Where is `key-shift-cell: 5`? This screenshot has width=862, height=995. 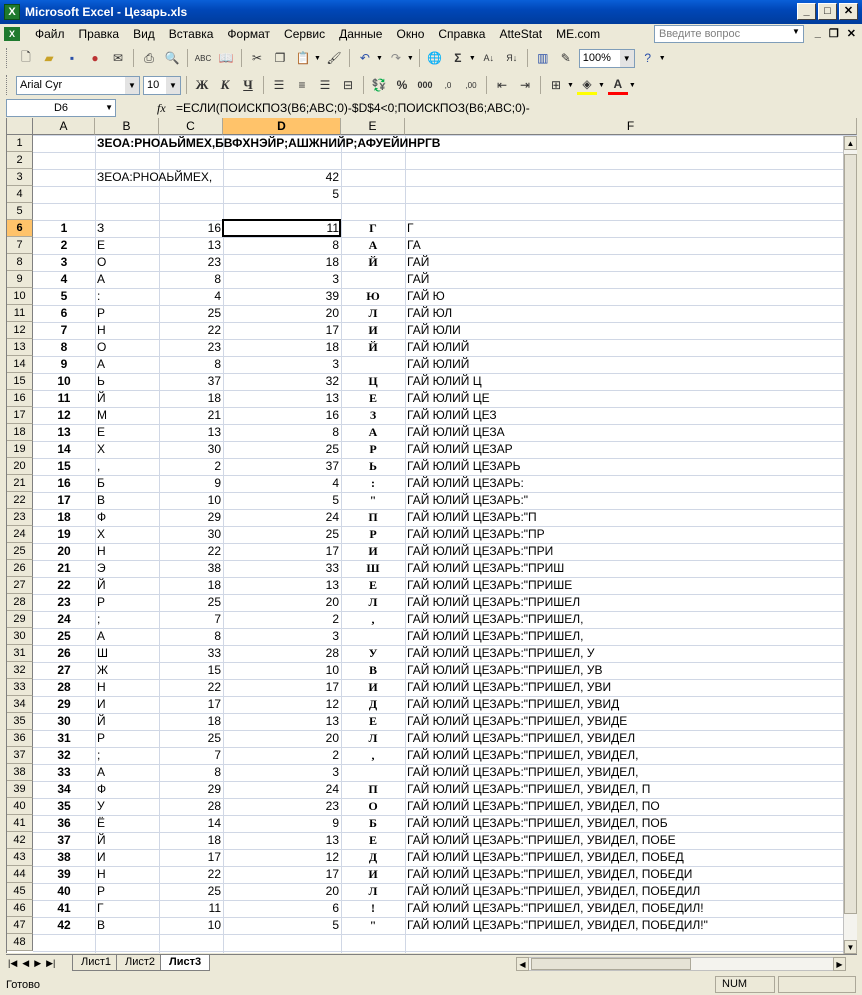
key-shift-cell: 5 is located at coordinates (282, 194).